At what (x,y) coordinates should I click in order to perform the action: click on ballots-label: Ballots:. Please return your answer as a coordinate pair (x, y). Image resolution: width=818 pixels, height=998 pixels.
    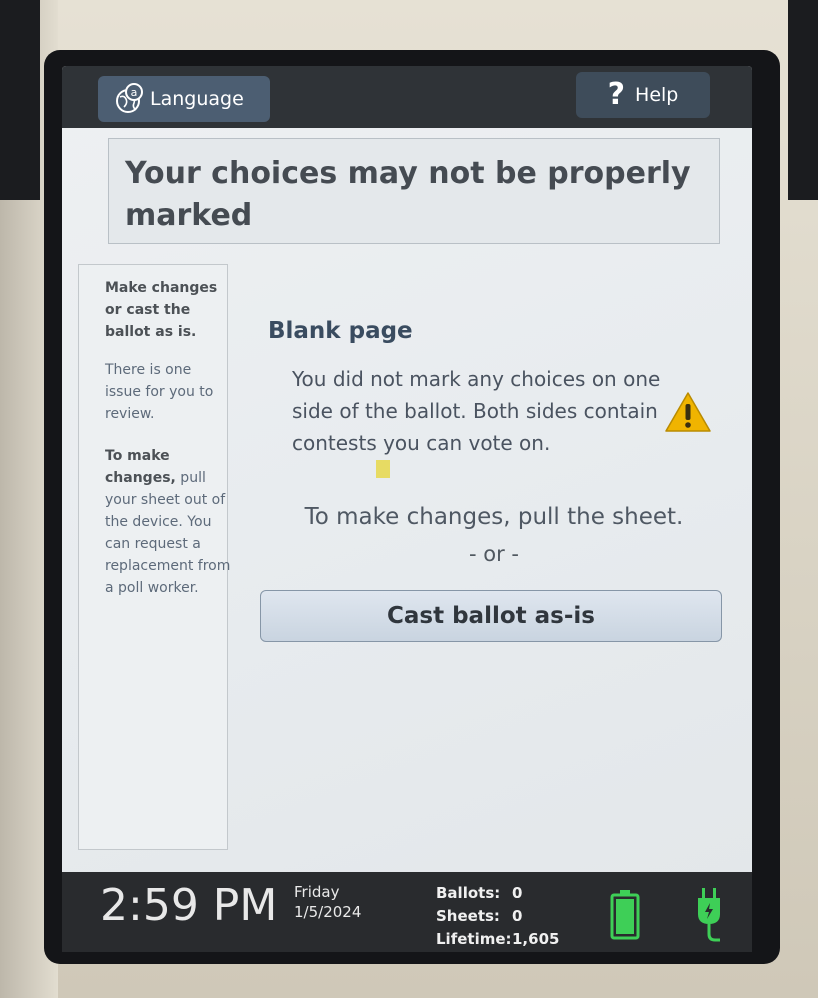
    Looking at the image, I should click on (468, 893).